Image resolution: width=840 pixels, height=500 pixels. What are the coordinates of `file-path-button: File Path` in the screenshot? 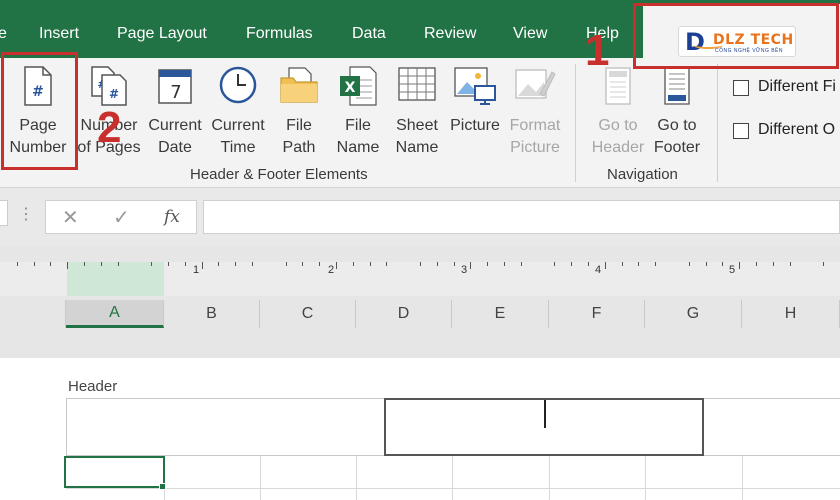 It's located at (299, 110).